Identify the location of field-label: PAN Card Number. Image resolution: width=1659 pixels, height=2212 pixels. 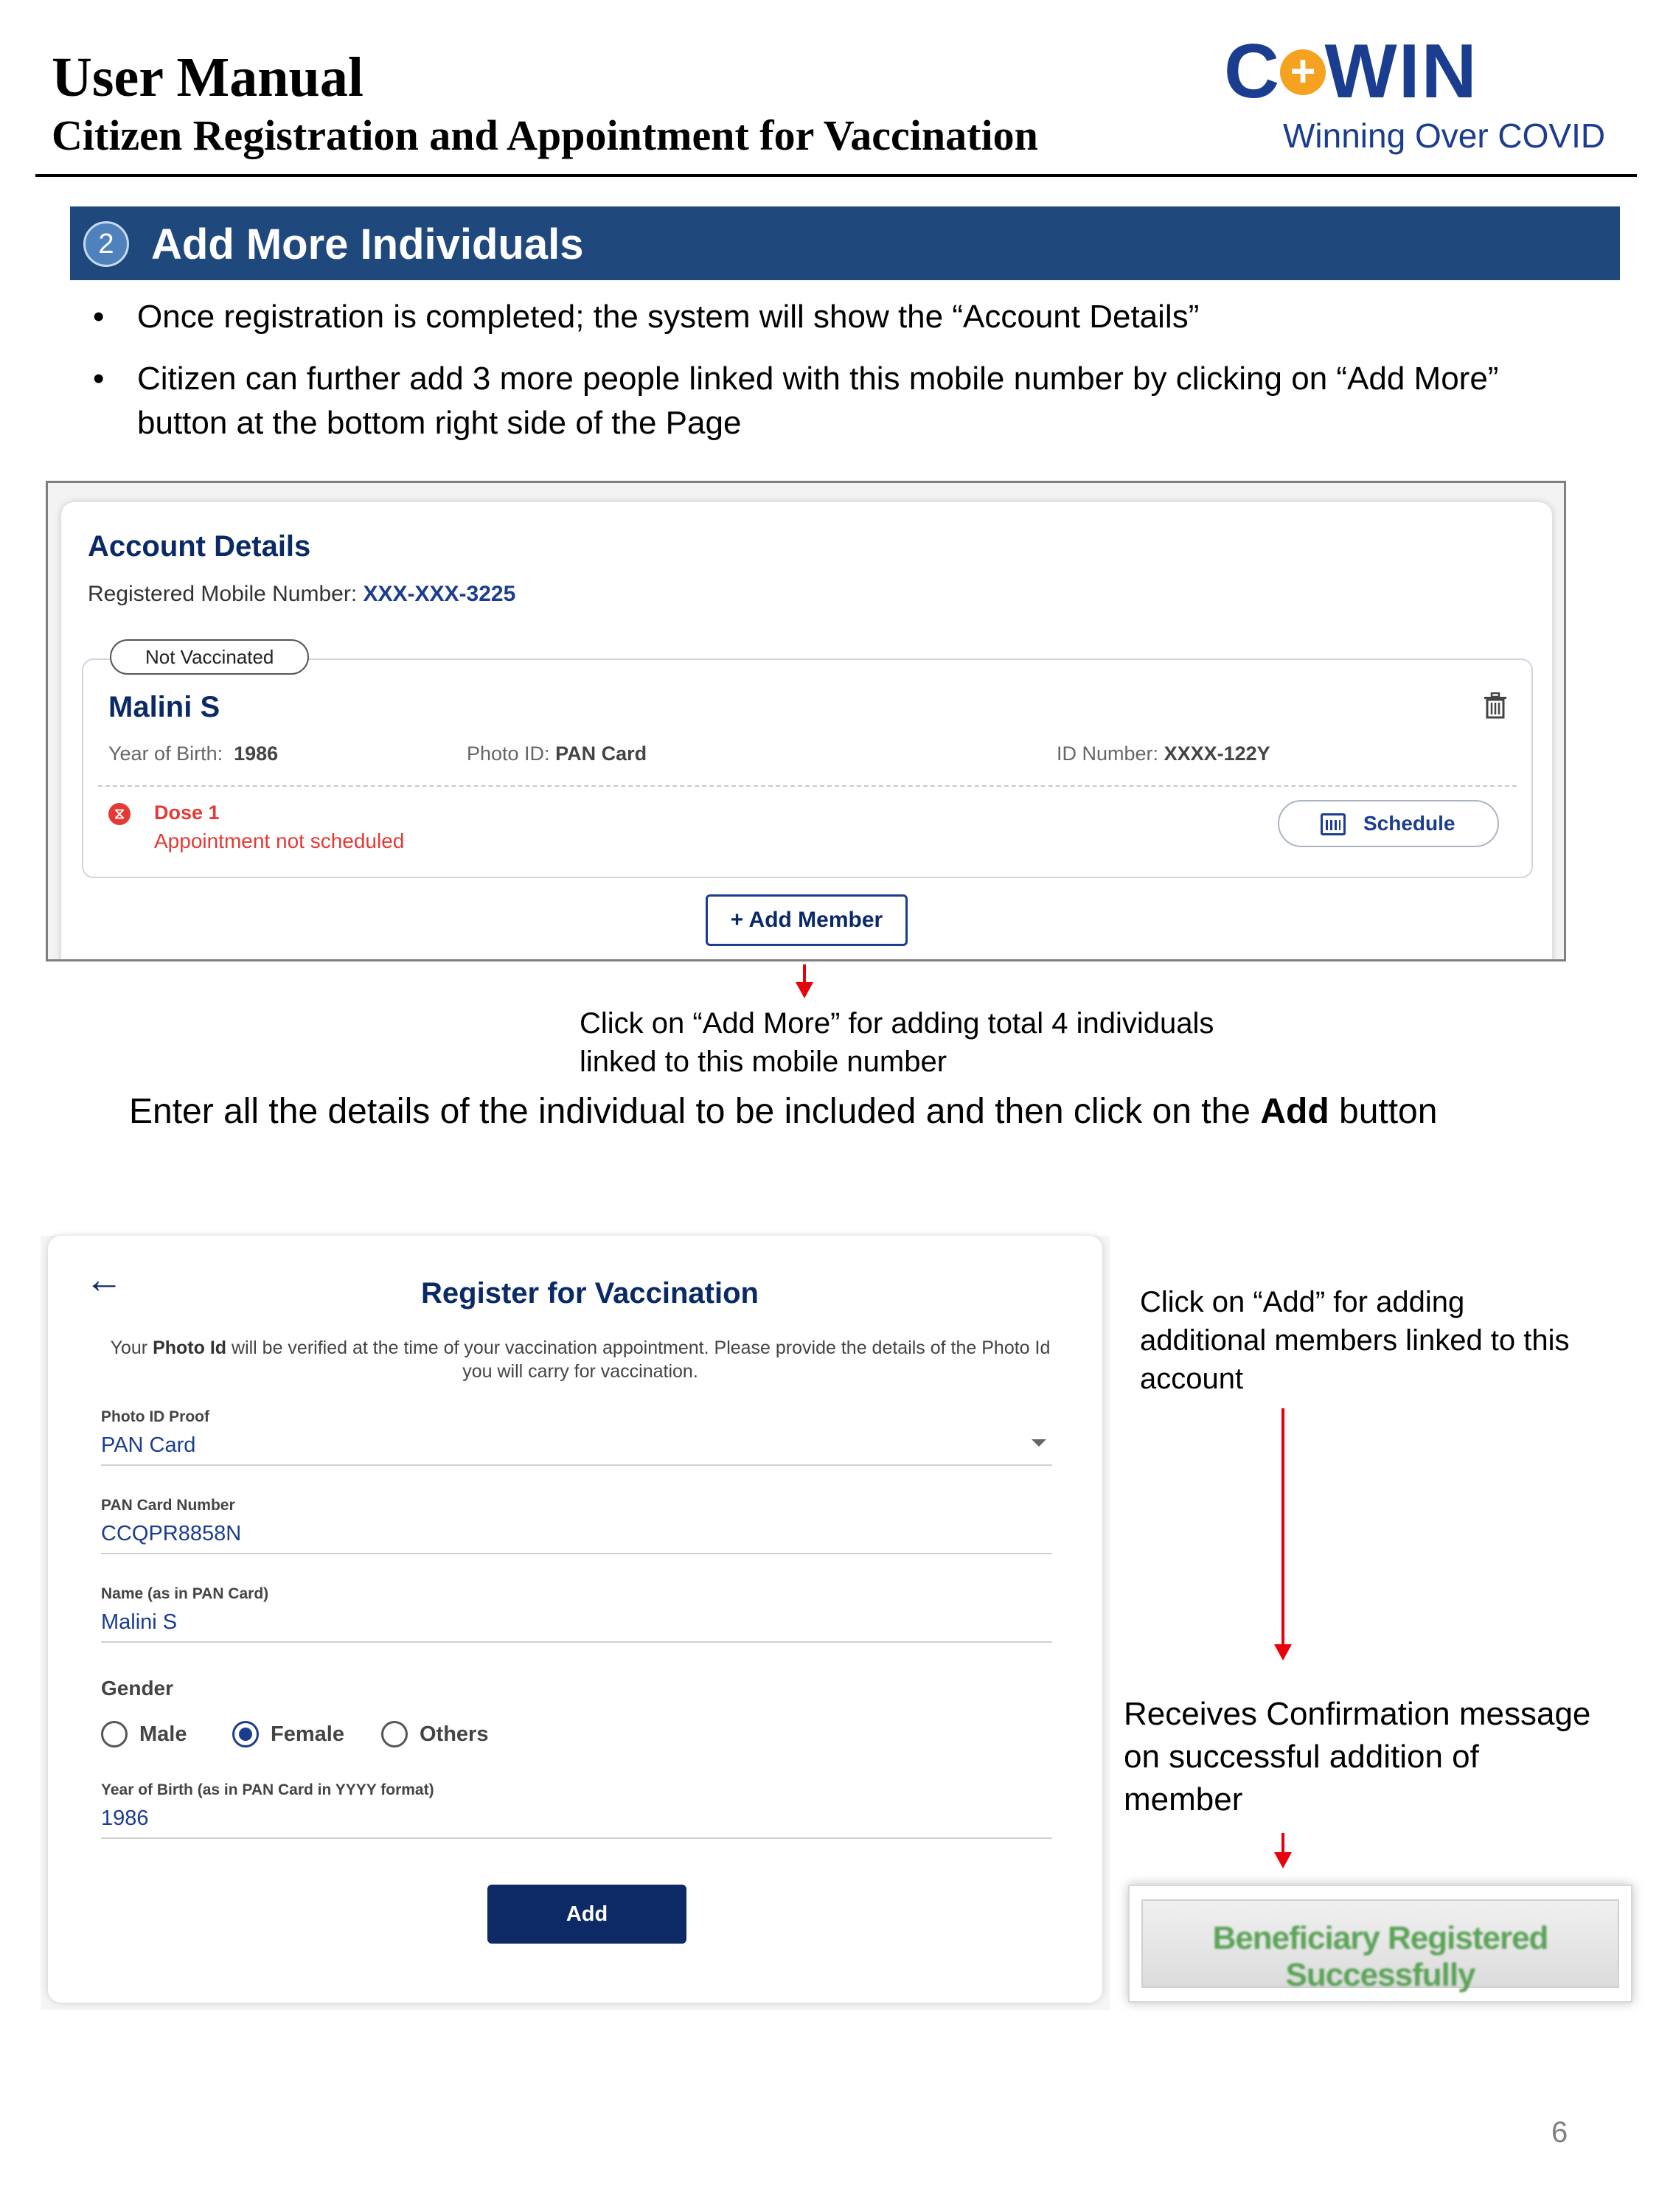
(168, 1505).